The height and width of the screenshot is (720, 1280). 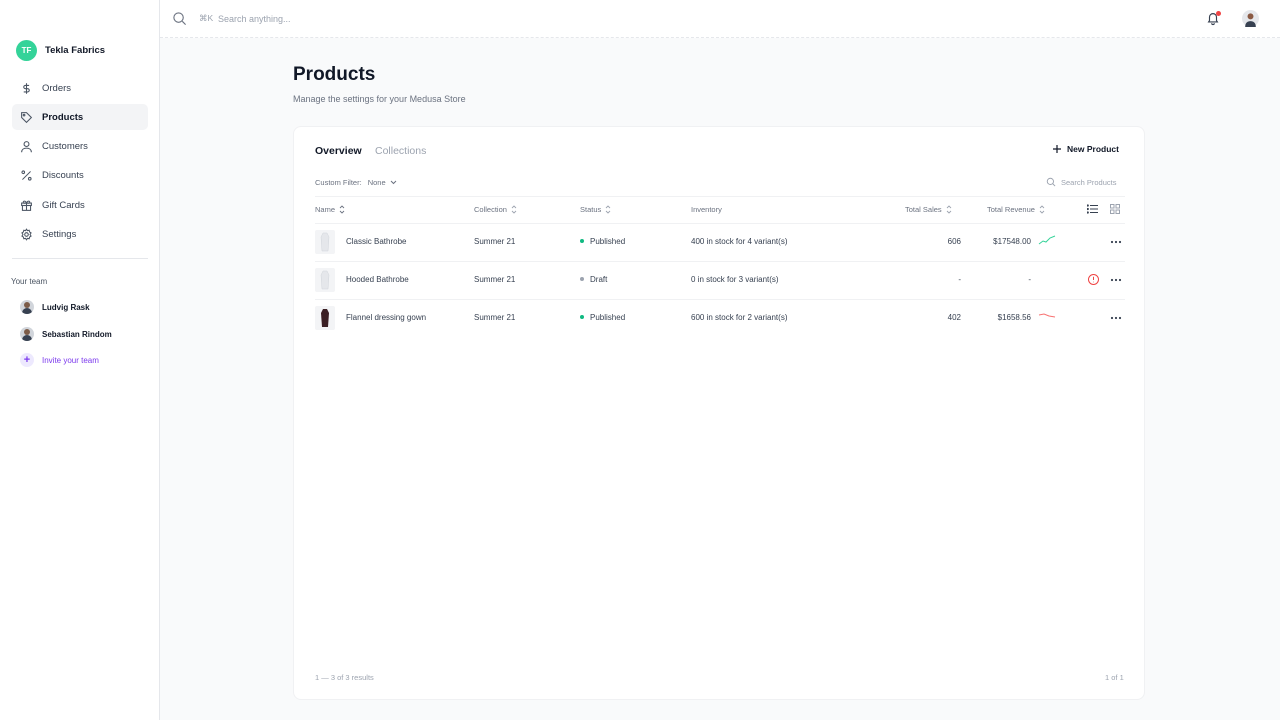 What do you see at coordinates (206, 18) in the screenshot?
I see `search-shortcut: ⌘K` at bounding box center [206, 18].